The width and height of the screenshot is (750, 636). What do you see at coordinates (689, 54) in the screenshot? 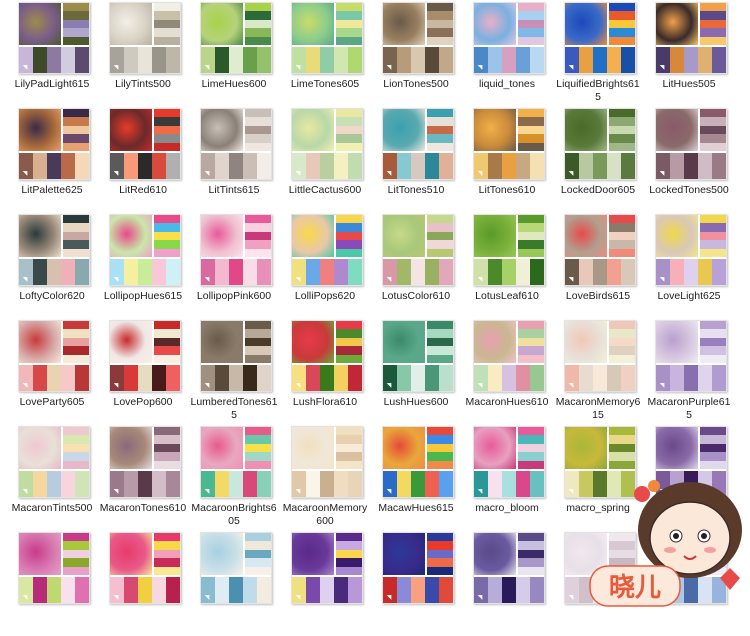
I see `thumbnail-item: ◥ LitHues505` at bounding box center [689, 54].